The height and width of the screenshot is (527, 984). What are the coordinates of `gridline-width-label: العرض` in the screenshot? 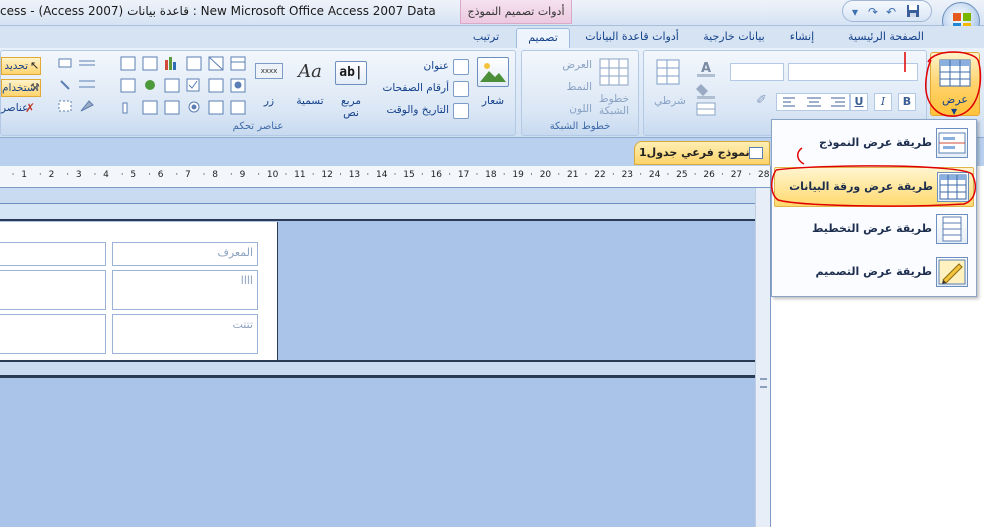 It's located at (560, 65).